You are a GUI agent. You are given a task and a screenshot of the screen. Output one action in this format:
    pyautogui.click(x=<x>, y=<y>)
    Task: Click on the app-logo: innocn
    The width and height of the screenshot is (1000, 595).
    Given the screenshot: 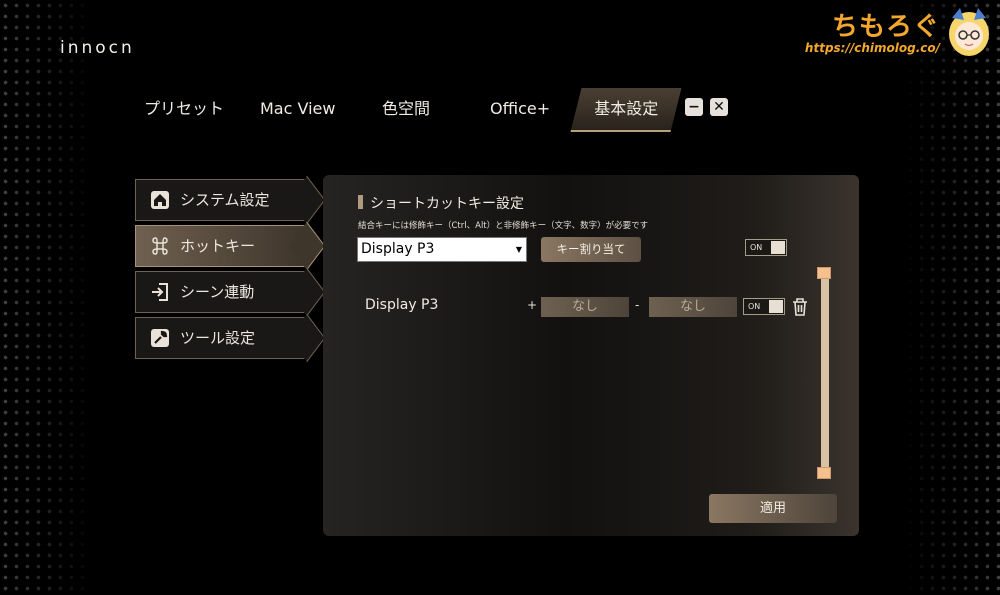 What is the action you would take?
    pyautogui.click(x=97, y=48)
    